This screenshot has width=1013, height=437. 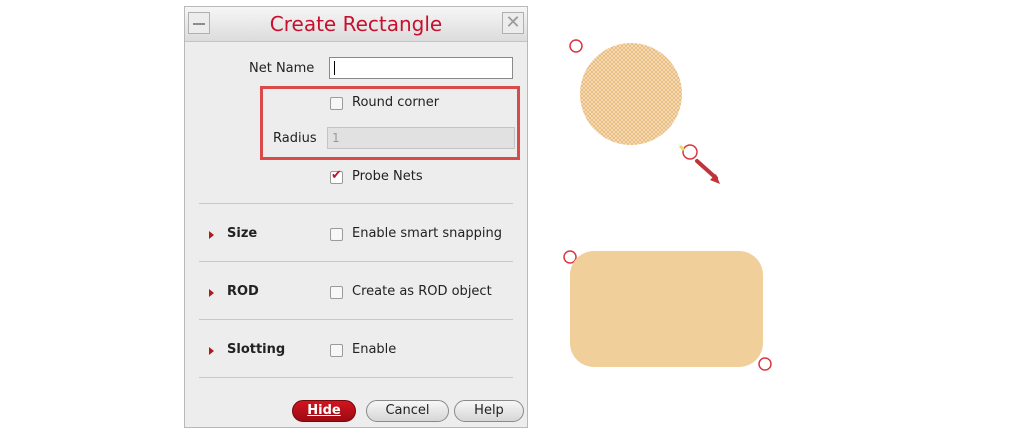 What do you see at coordinates (707, 171) in the screenshot?
I see `drag-arrow-icon` at bounding box center [707, 171].